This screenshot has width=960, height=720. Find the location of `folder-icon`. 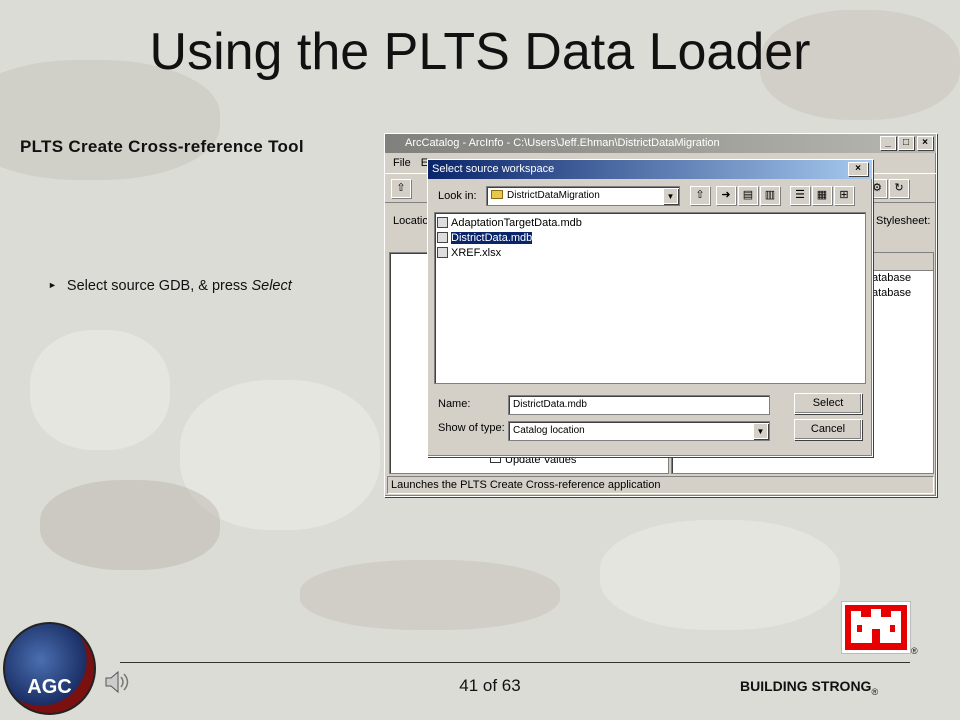

folder-icon is located at coordinates (497, 194).